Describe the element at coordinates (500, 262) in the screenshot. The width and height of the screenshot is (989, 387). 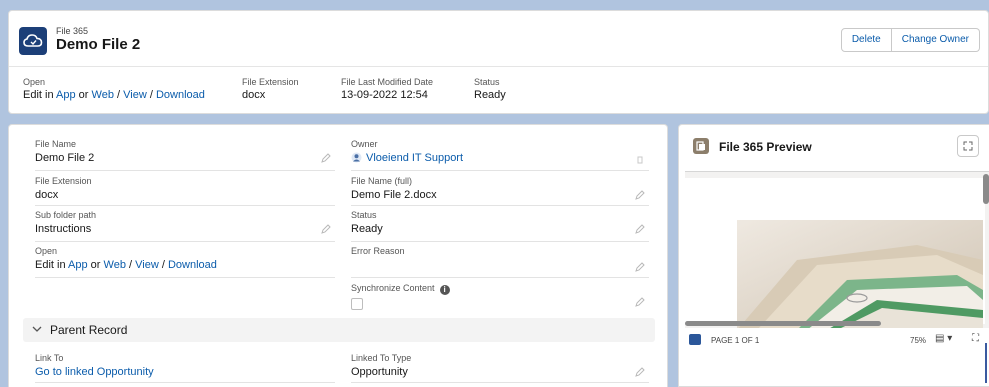
I see `field-error-reason: Error Reason` at that location.